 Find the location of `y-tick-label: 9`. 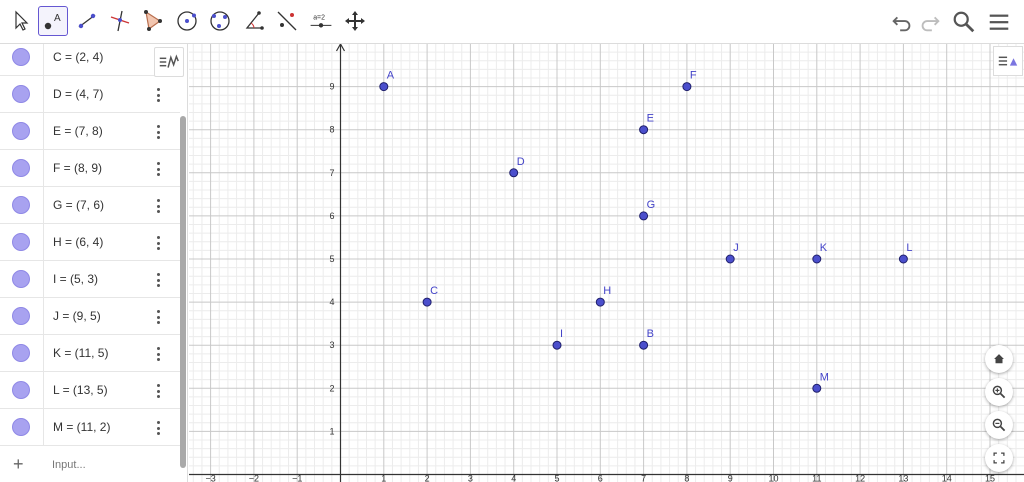

y-tick-label: 9 is located at coordinates (331, 87).